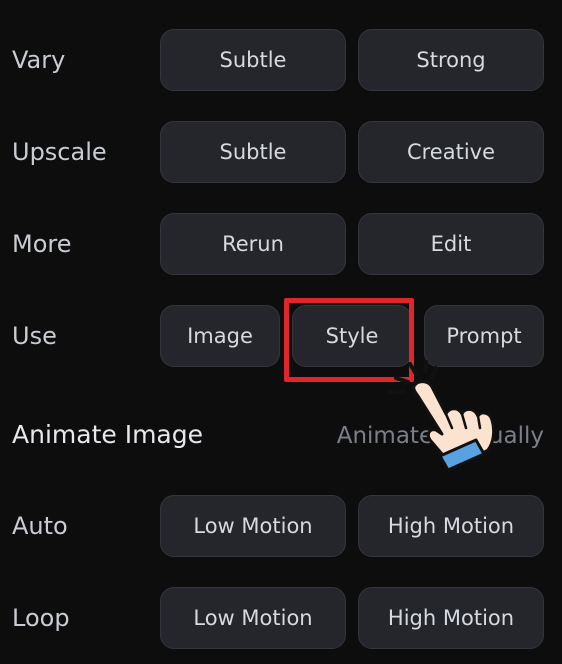  I want to click on use-prompt-button: Prompt, so click(484, 336).